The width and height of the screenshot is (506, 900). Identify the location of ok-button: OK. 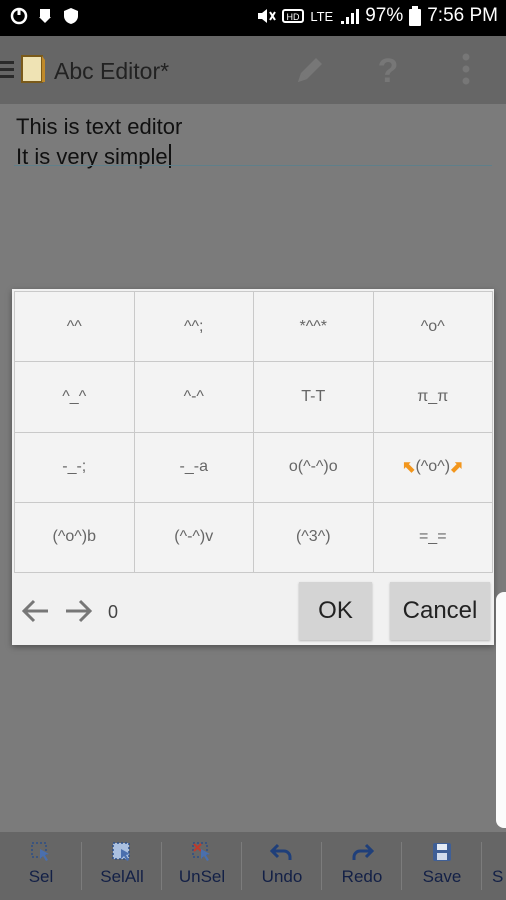
(335, 611).